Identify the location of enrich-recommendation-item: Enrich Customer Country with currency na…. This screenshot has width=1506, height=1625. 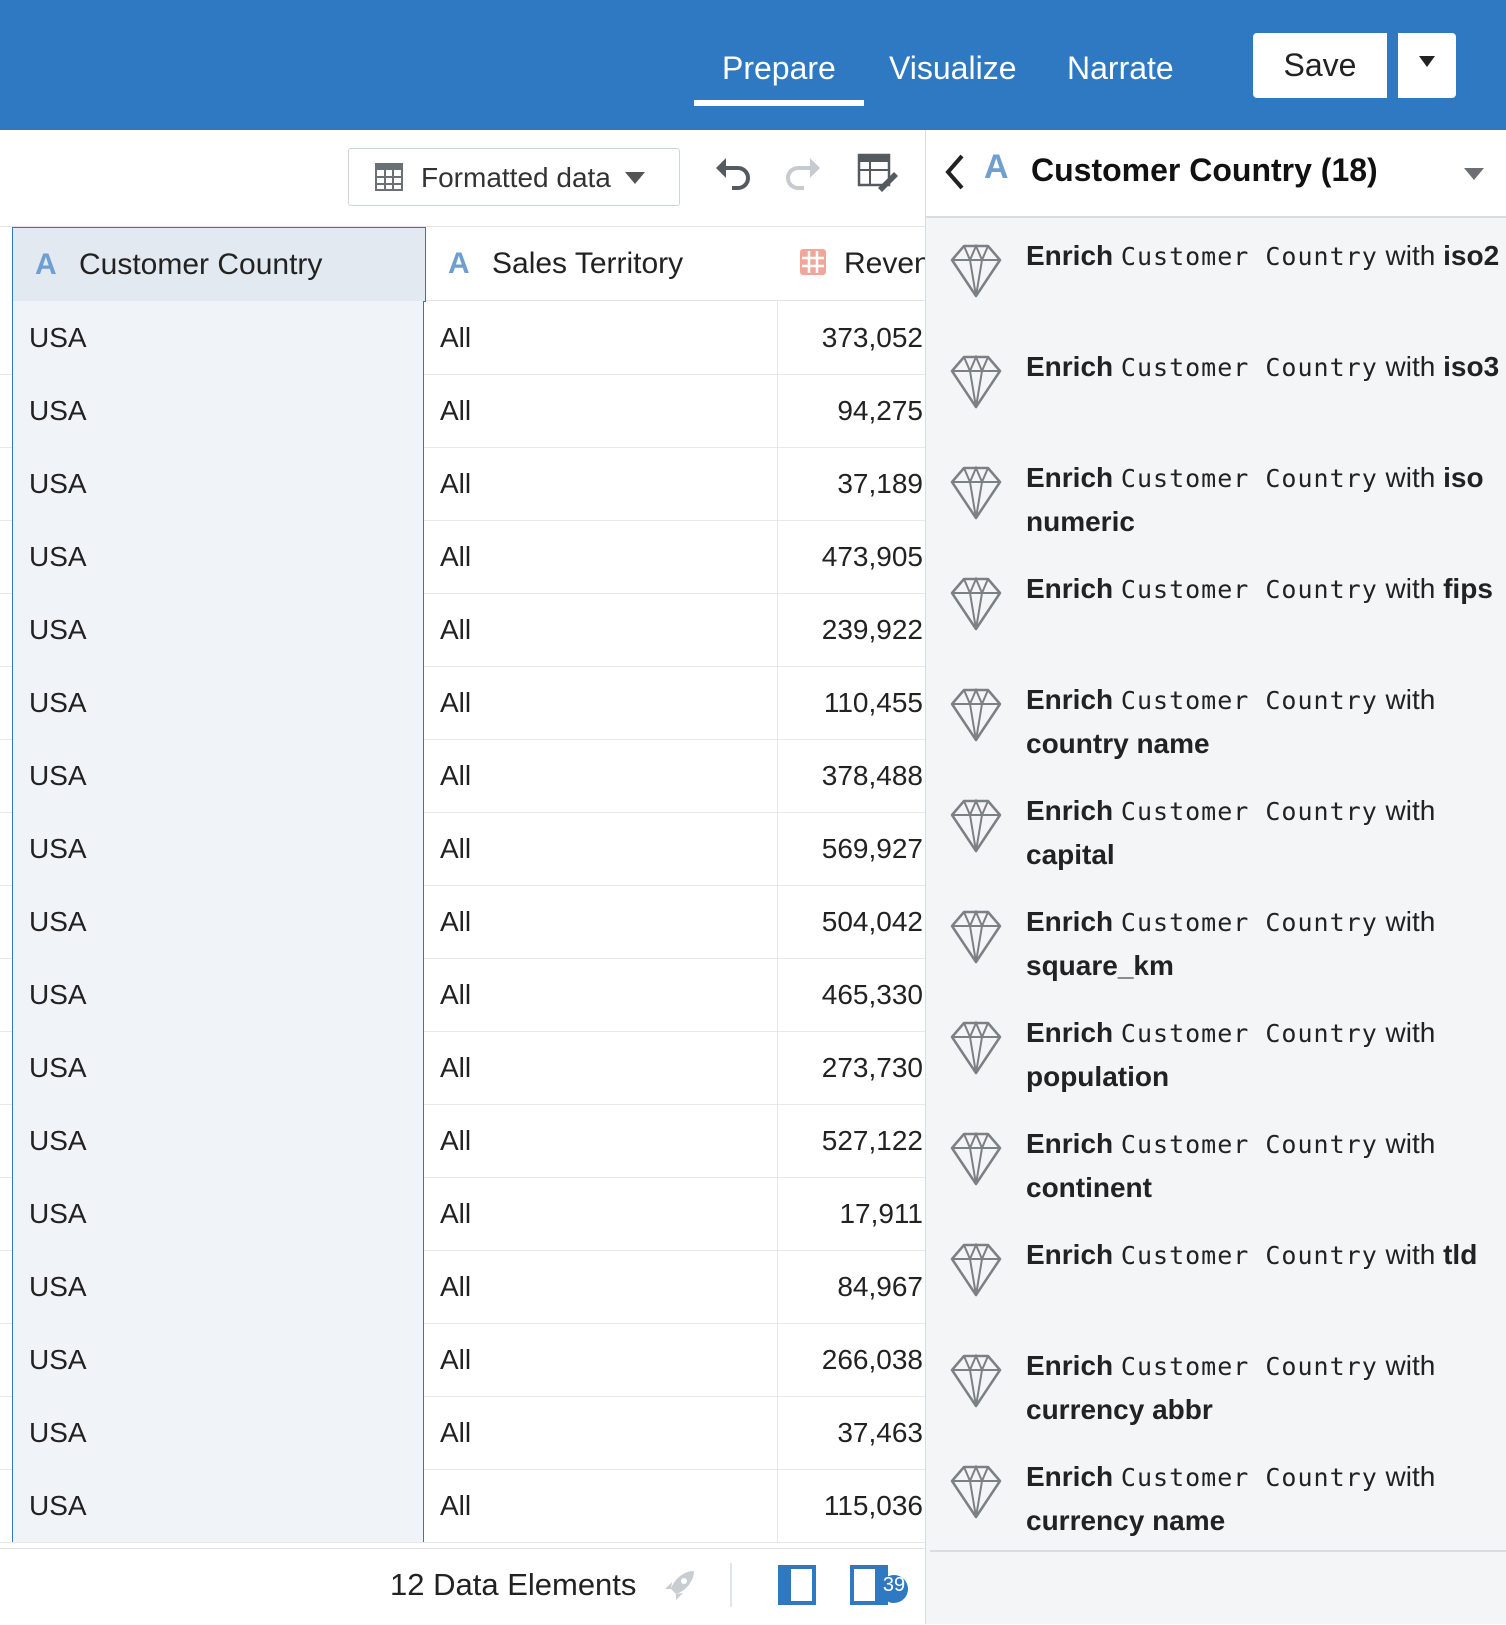
(1218, 1495).